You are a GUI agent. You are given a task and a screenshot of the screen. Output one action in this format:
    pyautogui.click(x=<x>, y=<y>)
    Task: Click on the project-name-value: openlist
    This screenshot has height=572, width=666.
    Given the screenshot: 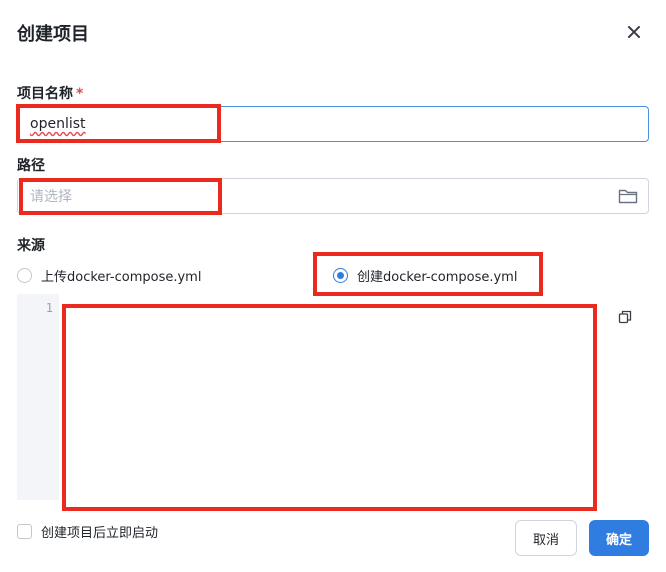 What is the action you would take?
    pyautogui.click(x=58, y=124)
    